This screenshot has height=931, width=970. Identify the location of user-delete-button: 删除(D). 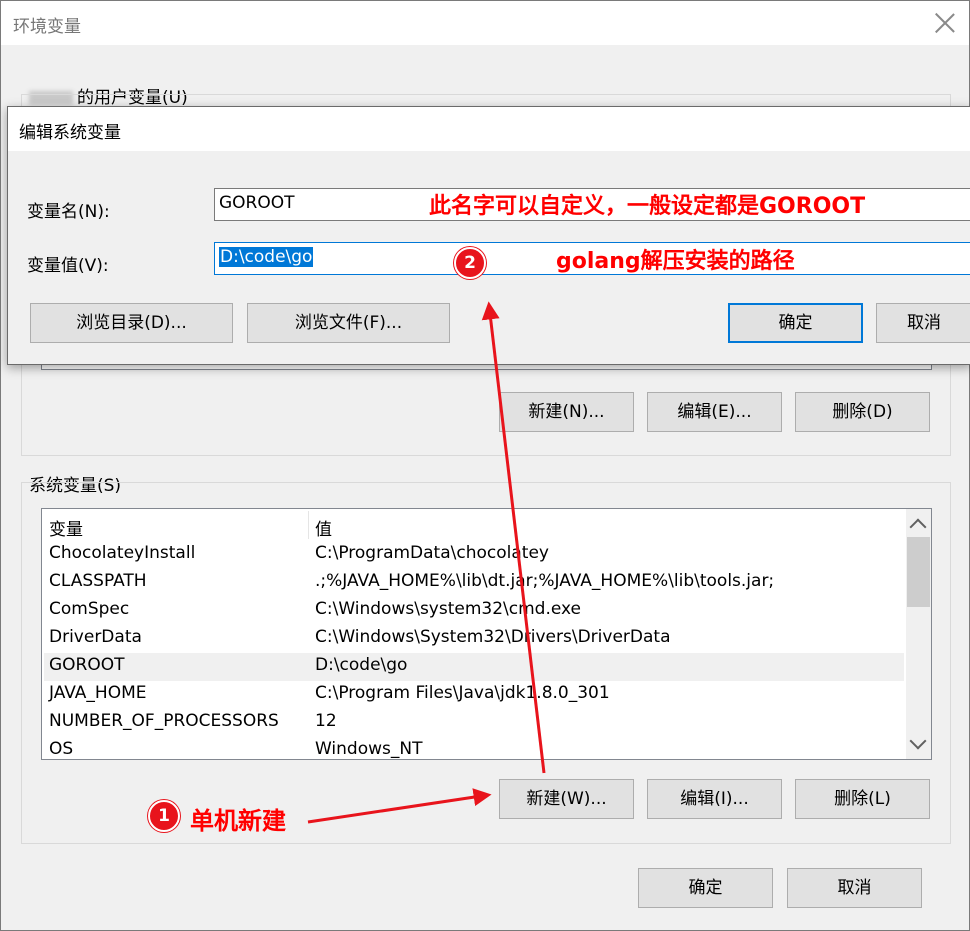
(862, 412).